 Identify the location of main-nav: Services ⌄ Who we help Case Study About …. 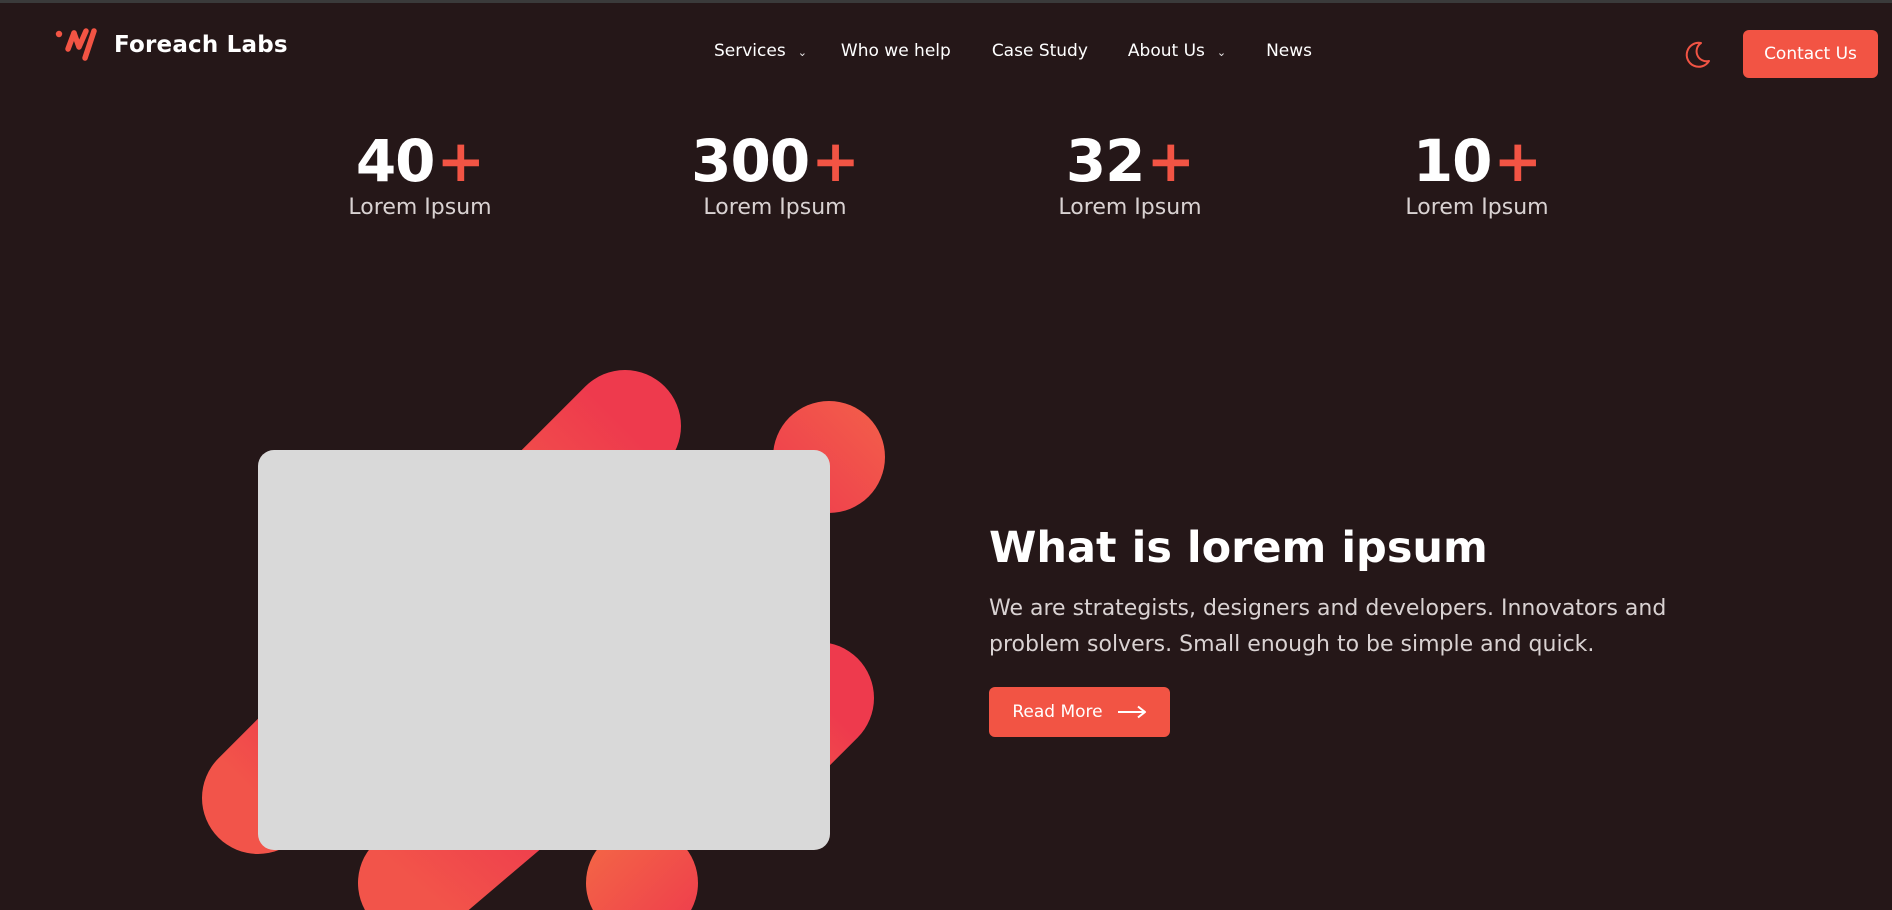
(1013, 51).